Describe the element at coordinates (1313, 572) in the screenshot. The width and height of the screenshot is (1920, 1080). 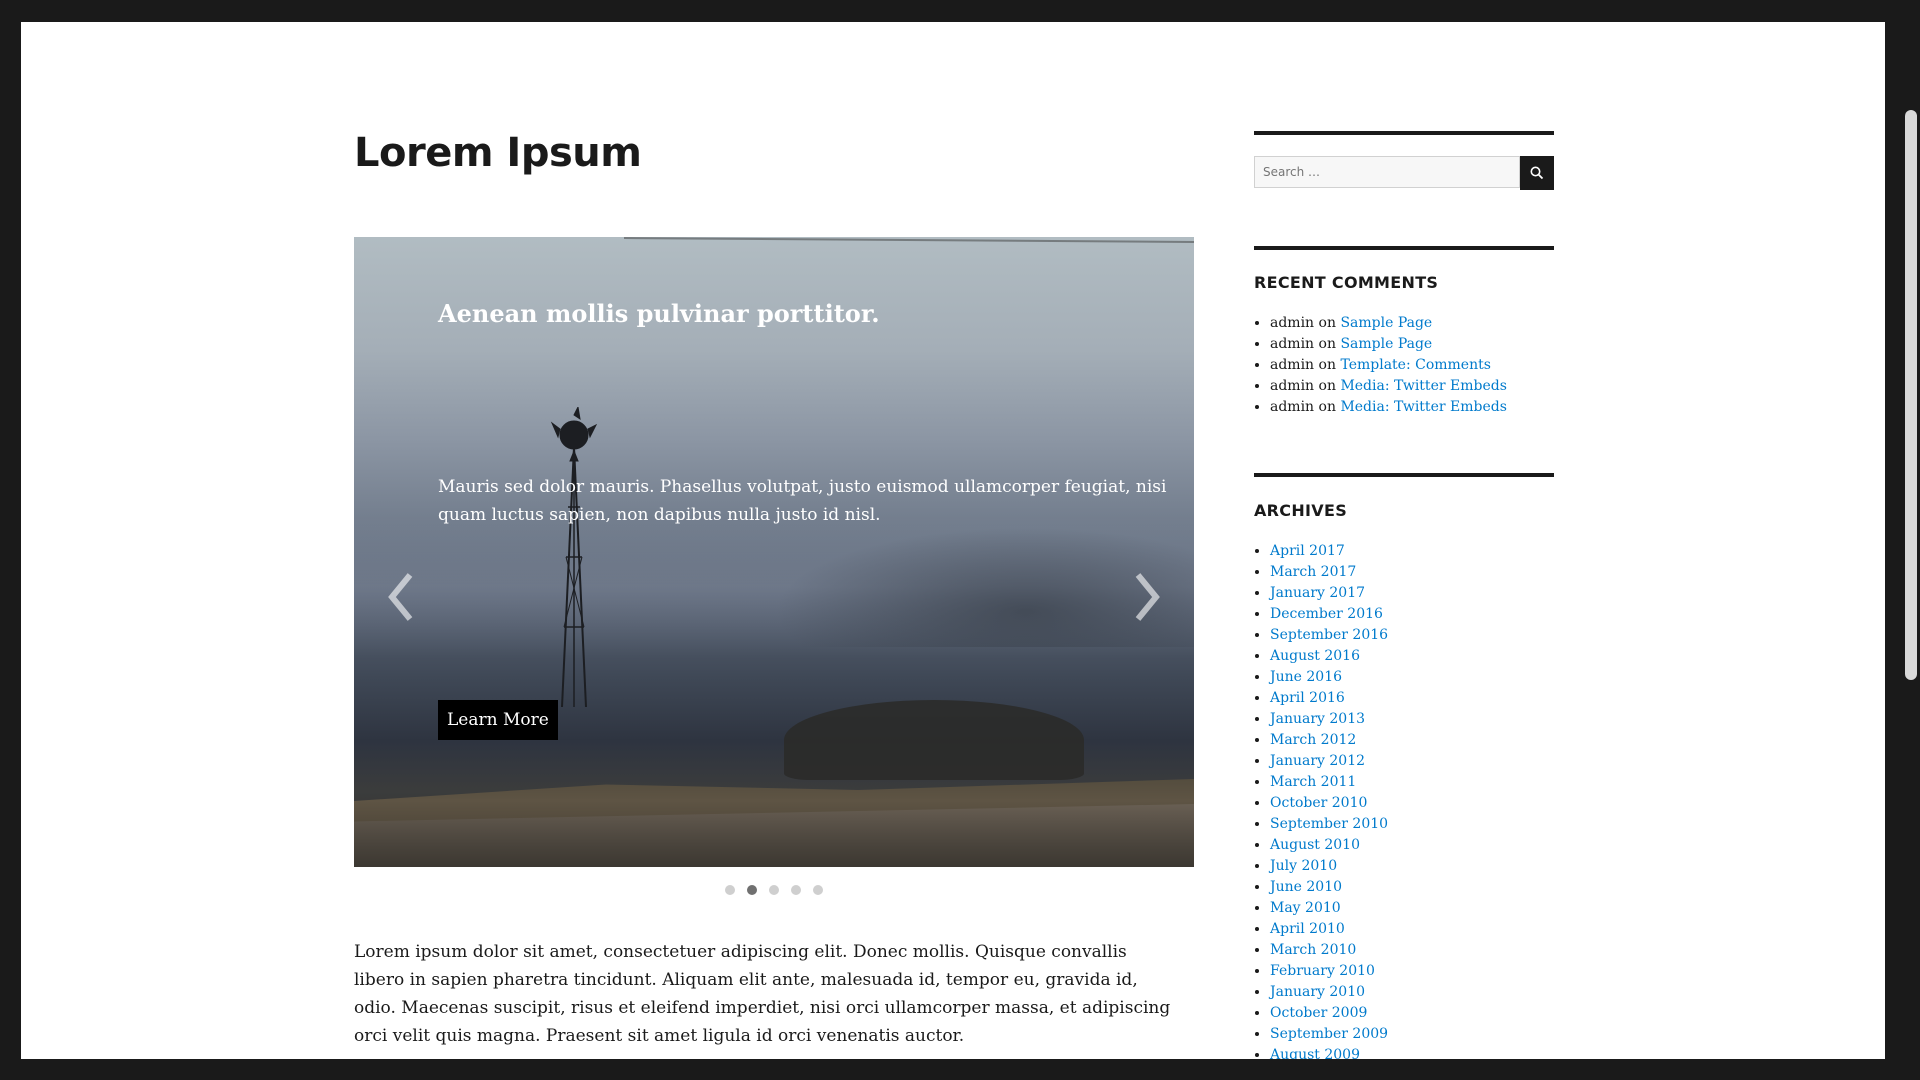
I see `archive-link: March 2017` at that location.